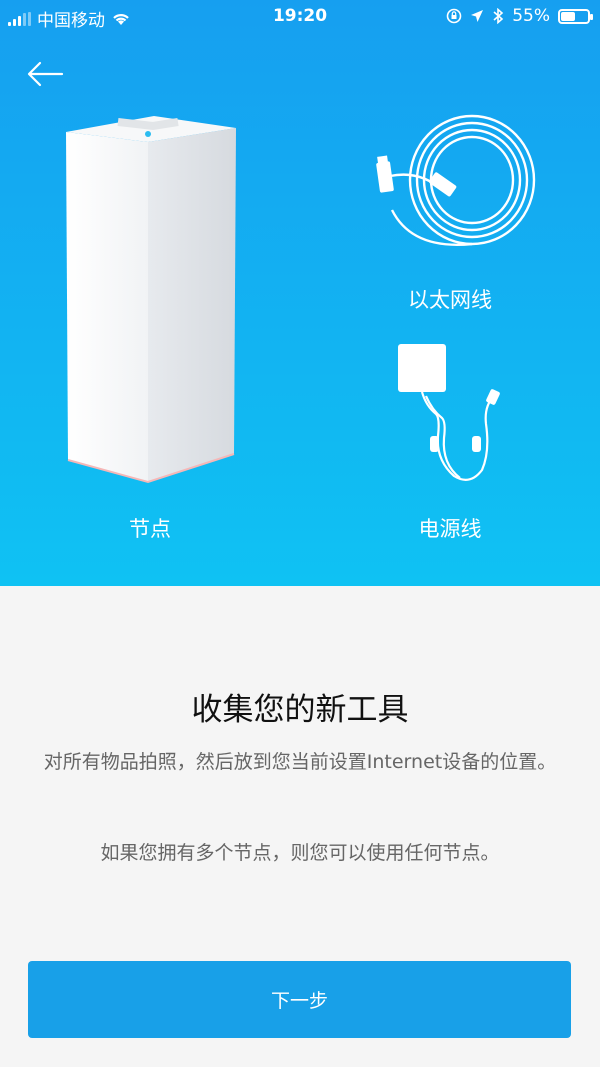 The image size is (600, 1067). Describe the element at coordinates (477, 16) in the screenshot. I see `location-icon` at that location.